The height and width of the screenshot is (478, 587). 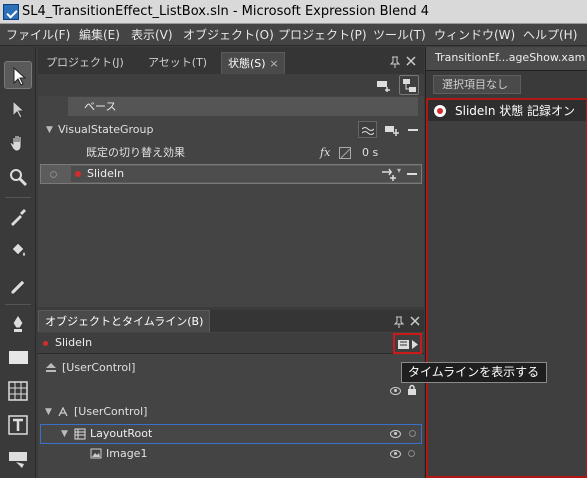 I want to click on document-tab: TransitionEf...ageShow.xam, so click(x=506, y=59).